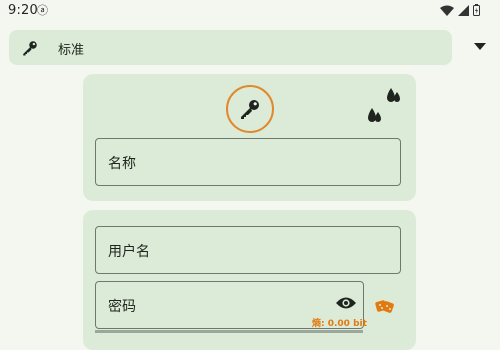 This screenshot has width=500, height=350. Describe the element at coordinates (385, 306) in the screenshot. I see `dice-icon` at that location.